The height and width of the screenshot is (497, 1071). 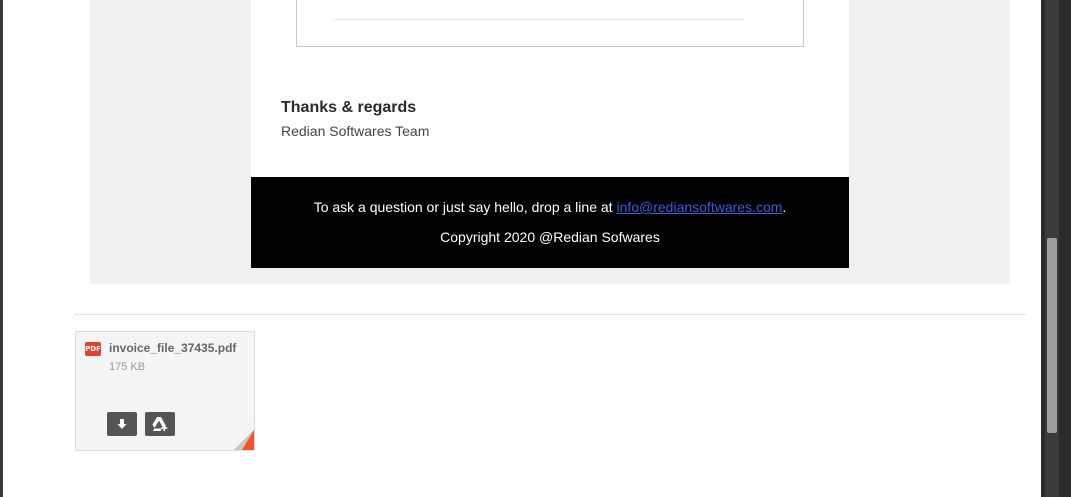 What do you see at coordinates (355, 131) in the screenshot?
I see `team-name: Redian Softwares Team` at bounding box center [355, 131].